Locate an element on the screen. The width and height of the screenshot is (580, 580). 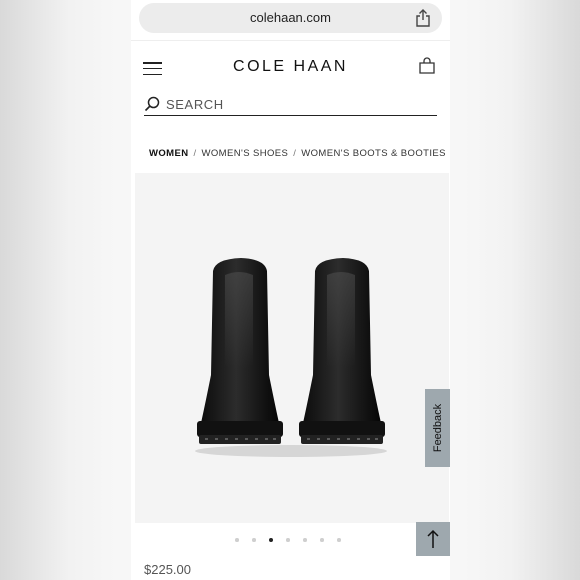
breadcrumb-women: WOMEN is located at coordinates (168, 153).